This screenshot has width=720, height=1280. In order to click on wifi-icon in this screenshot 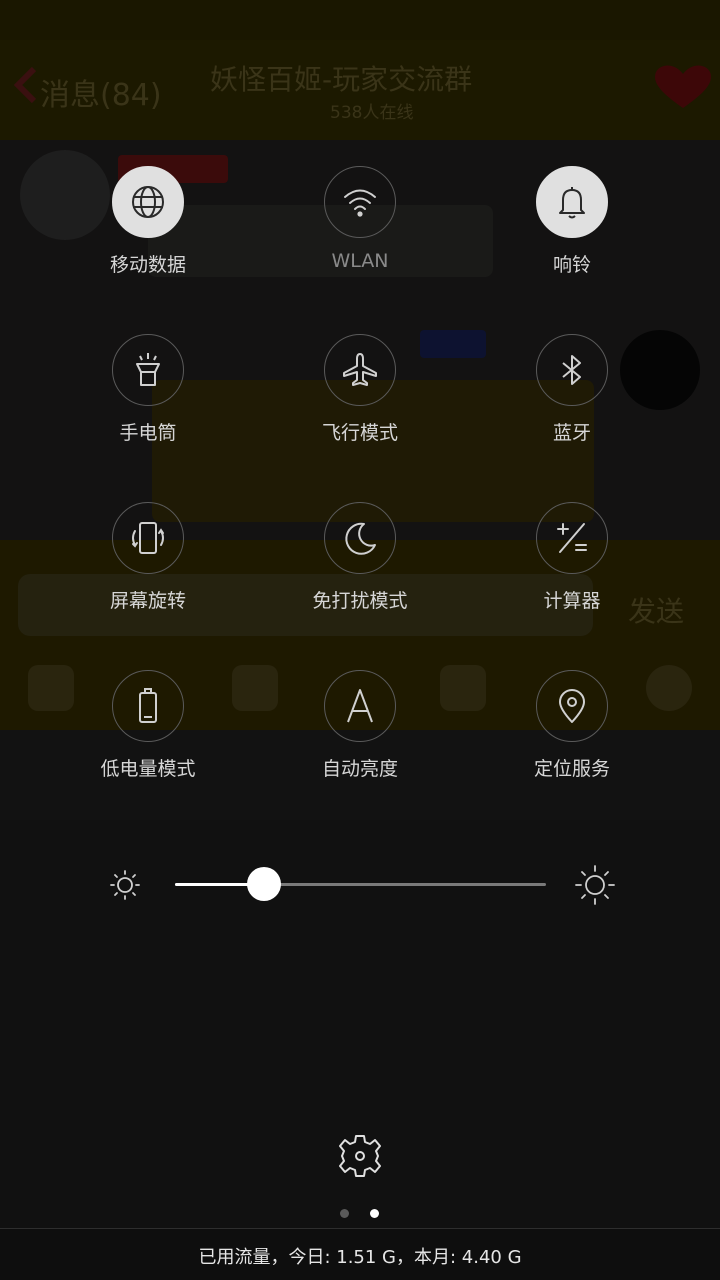, I will do `click(360, 203)`.